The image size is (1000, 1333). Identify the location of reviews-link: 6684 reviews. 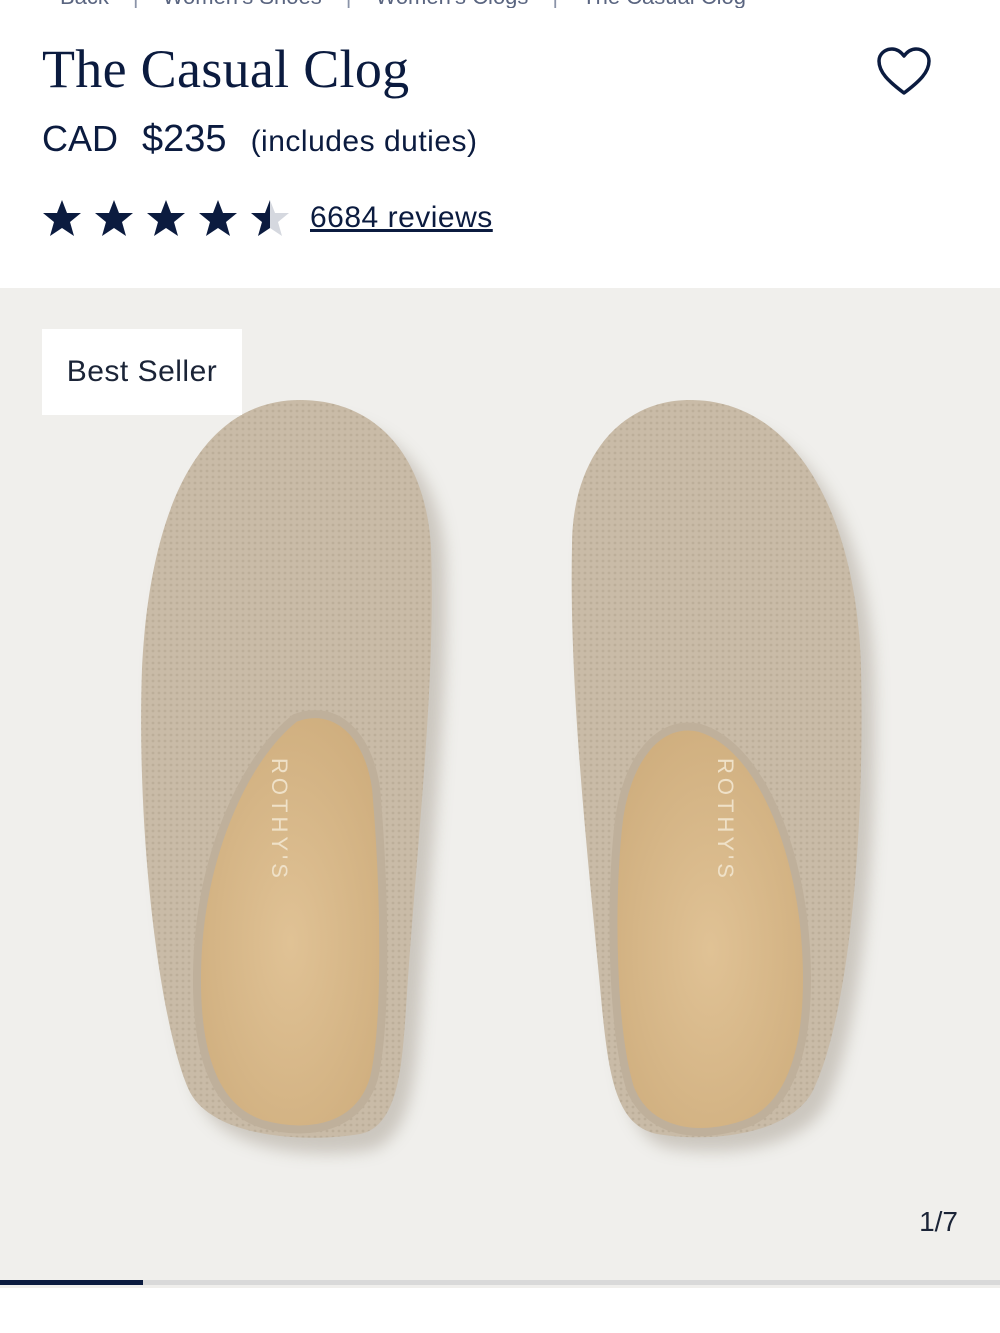
(401, 218).